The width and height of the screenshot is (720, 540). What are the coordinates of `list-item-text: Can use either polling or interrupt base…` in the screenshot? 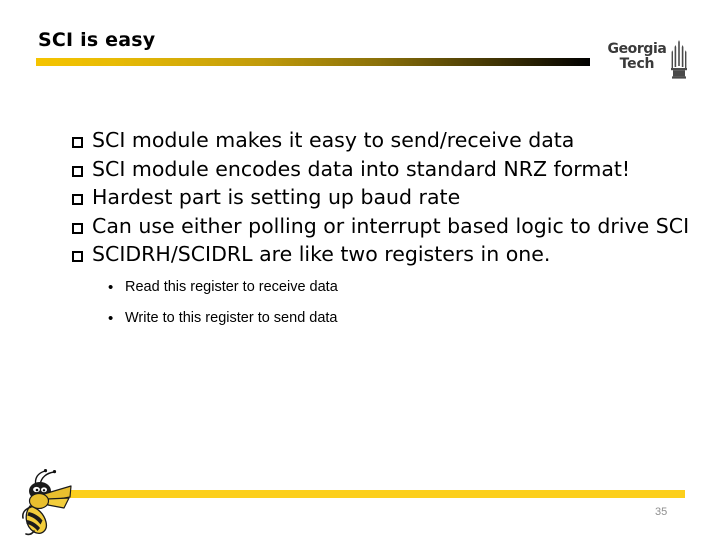 It's located at (391, 225).